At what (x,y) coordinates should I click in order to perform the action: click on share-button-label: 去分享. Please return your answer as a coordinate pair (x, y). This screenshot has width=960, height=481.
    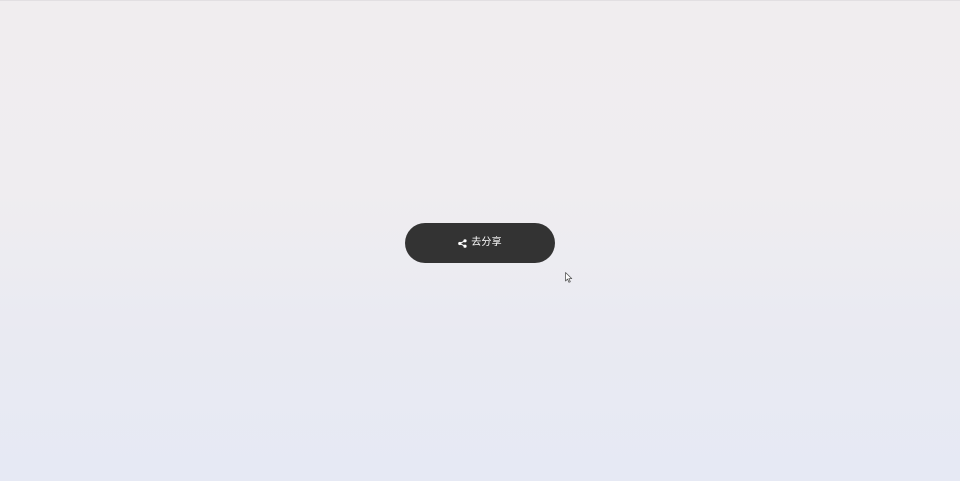
    Looking at the image, I should click on (486, 242).